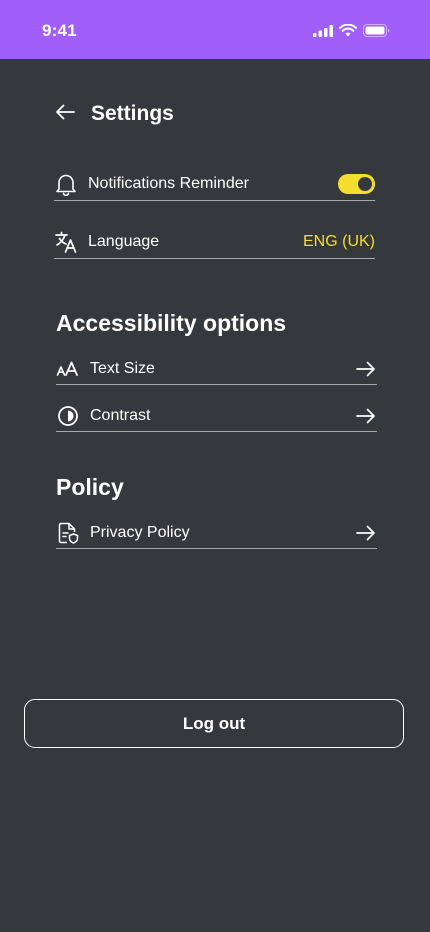 The height and width of the screenshot is (932, 430). Describe the element at coordinates (216, 416) in the screenshot. I see `contrast-row: Contrast` at that location.